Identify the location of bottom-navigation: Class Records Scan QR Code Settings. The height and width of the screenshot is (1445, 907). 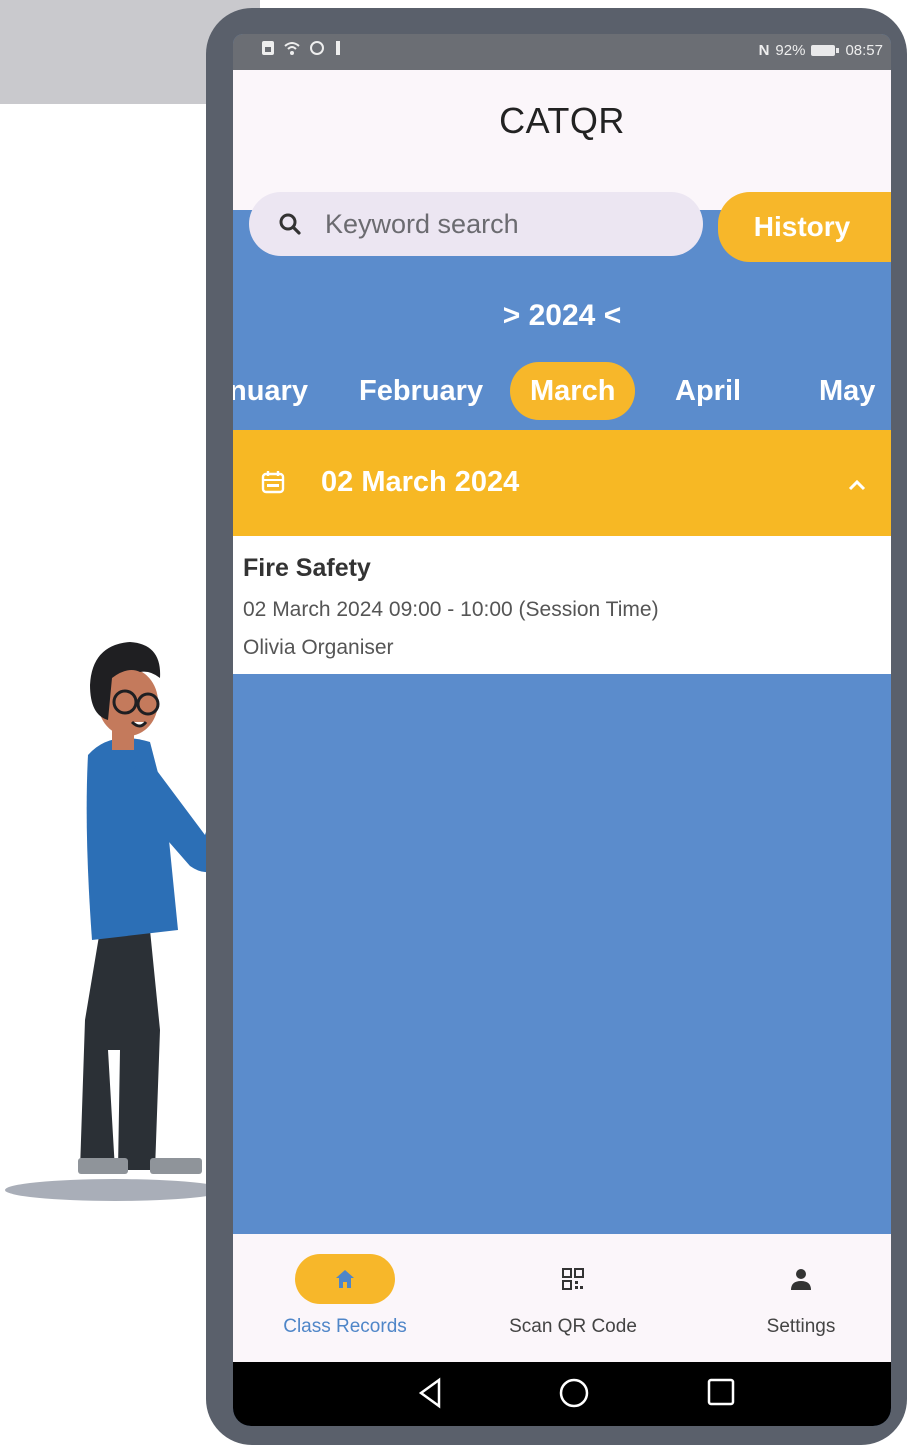
(562, 1298).